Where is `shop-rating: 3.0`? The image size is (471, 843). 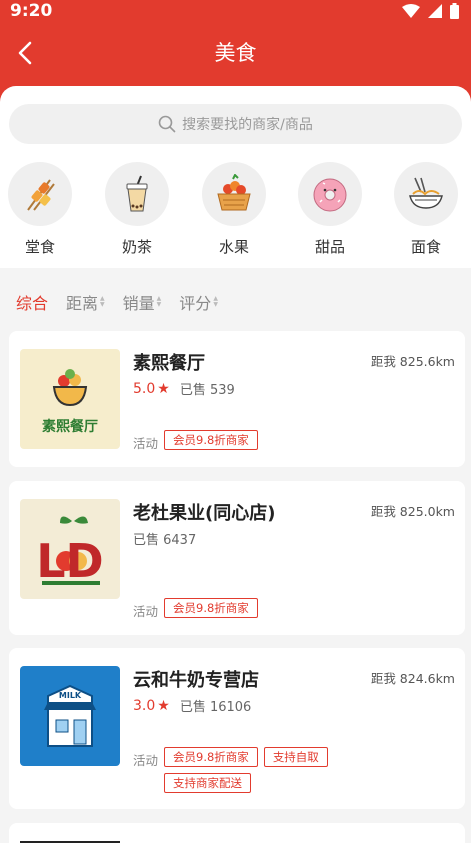
shop-rating: 3.0 is located at coordinates (144, 705).